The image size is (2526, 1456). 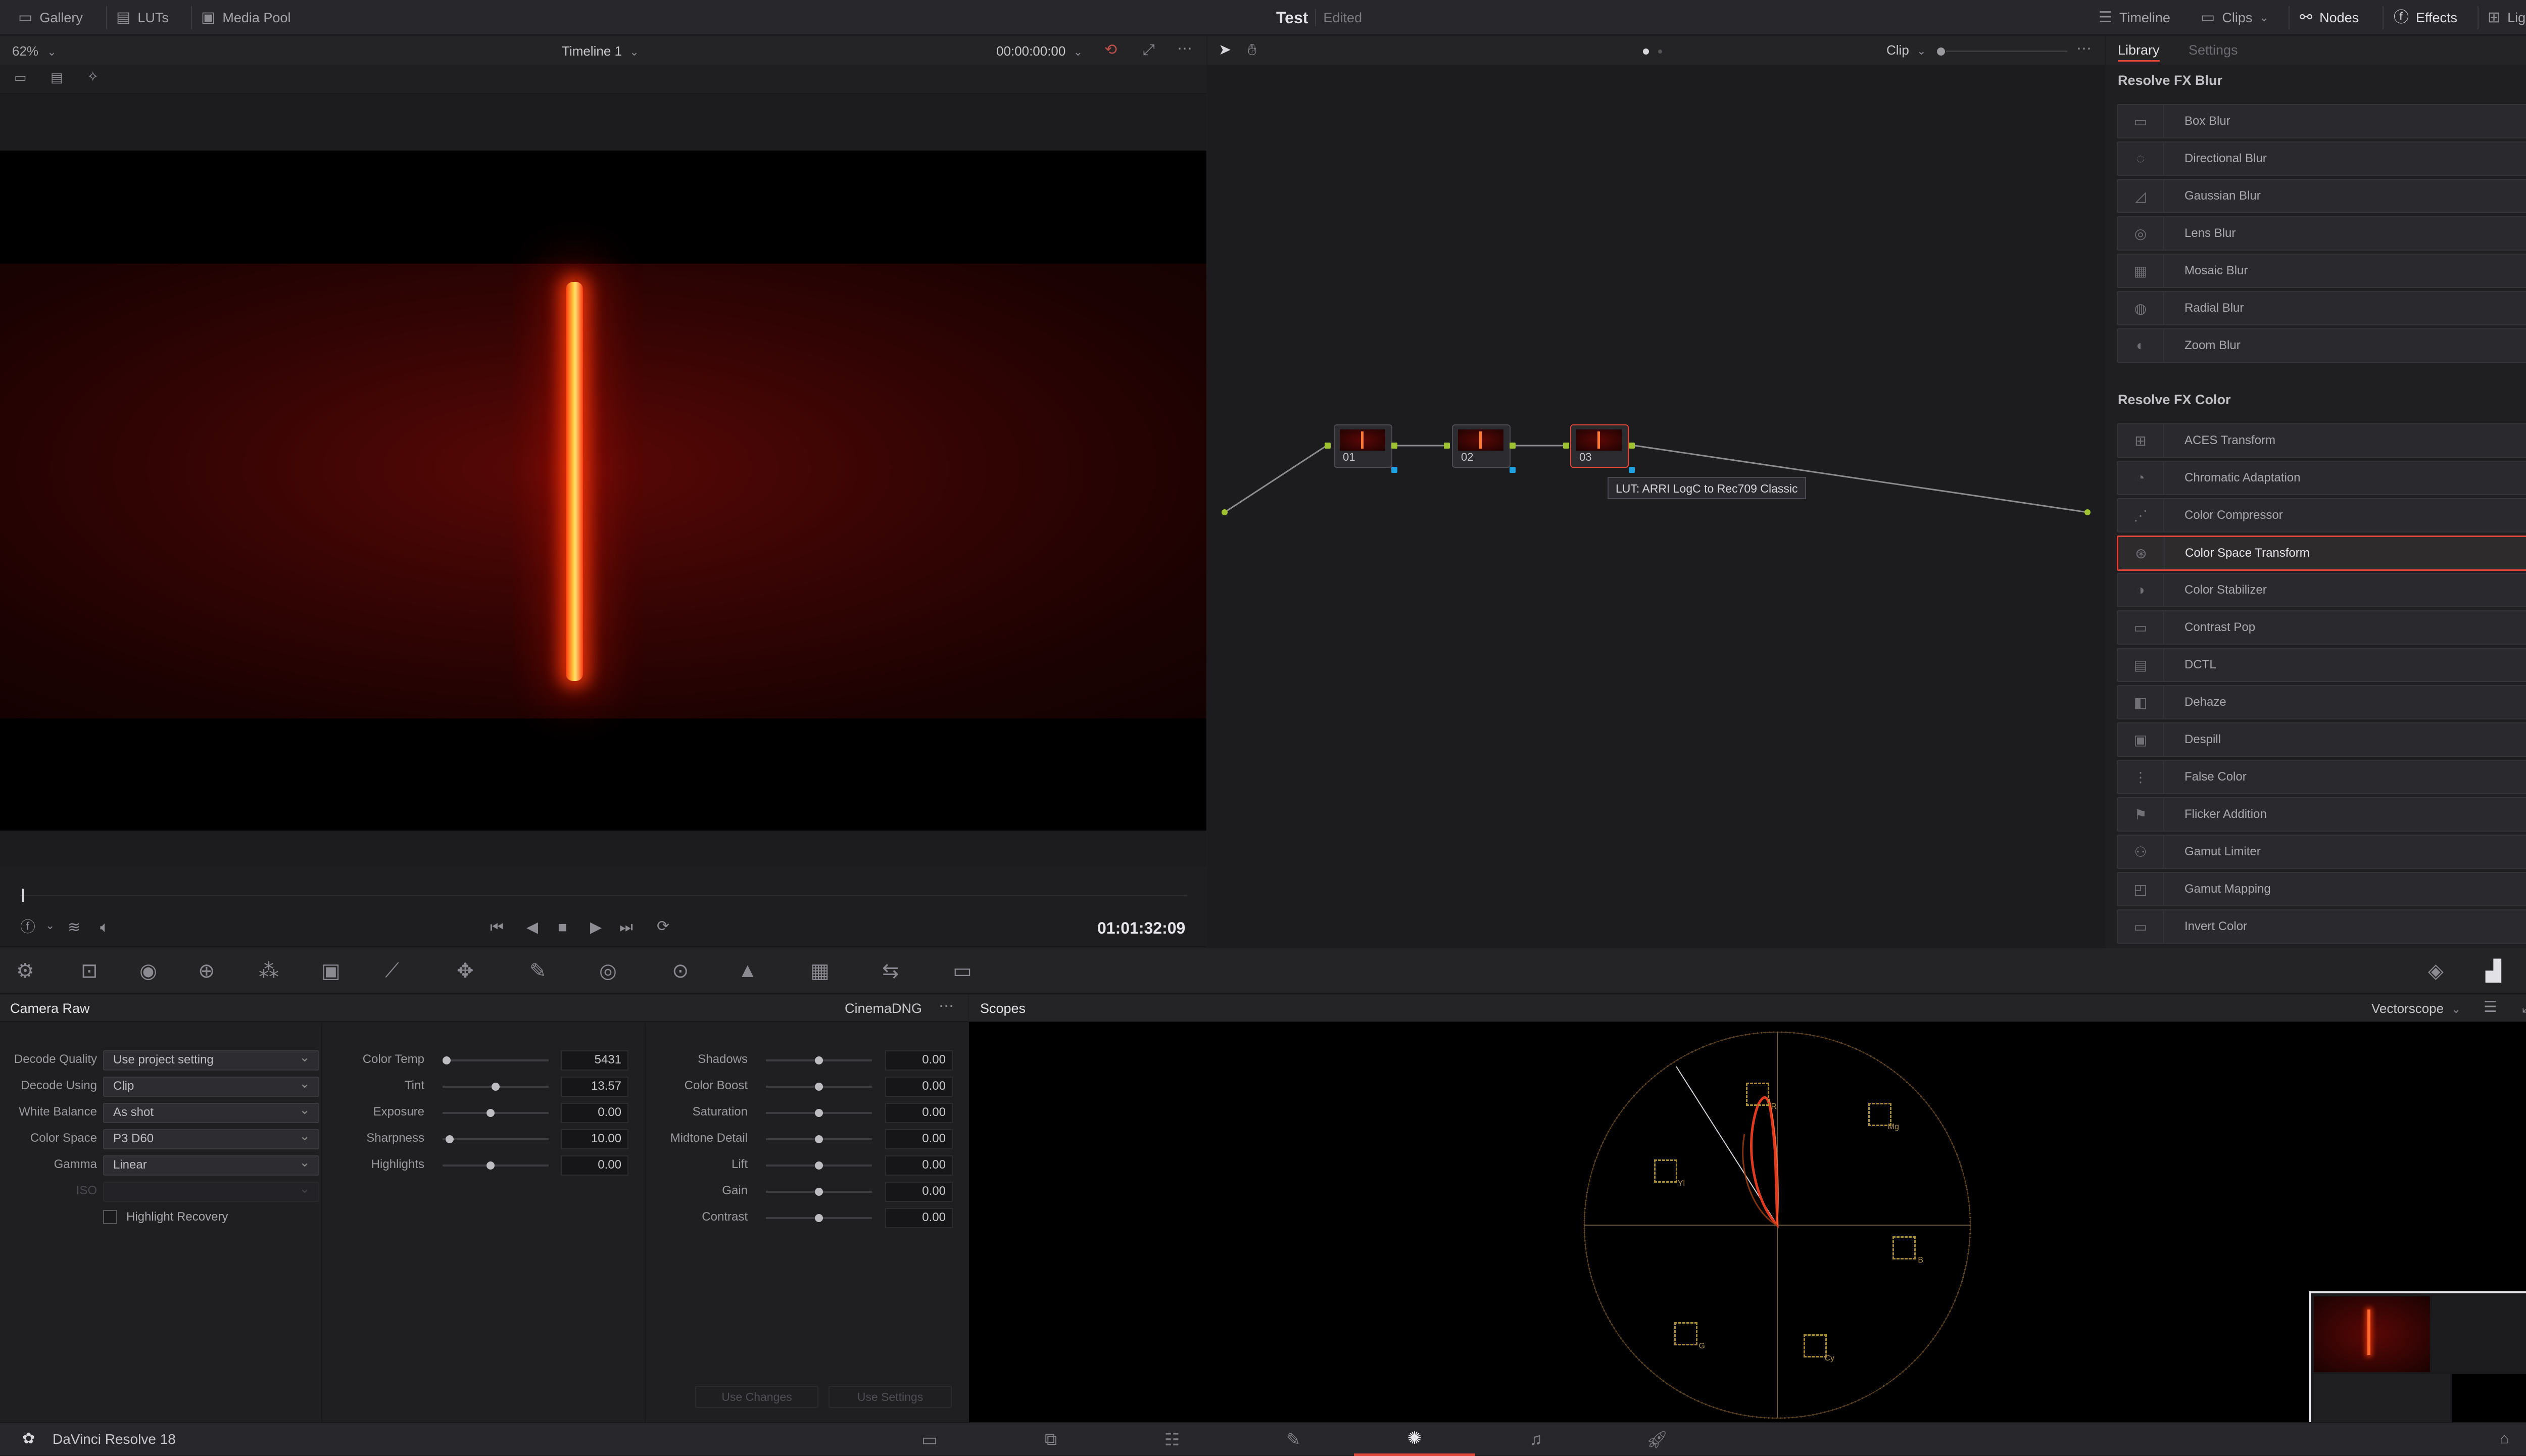 I want to click on source-input-port, so click(x=1225, y=512).